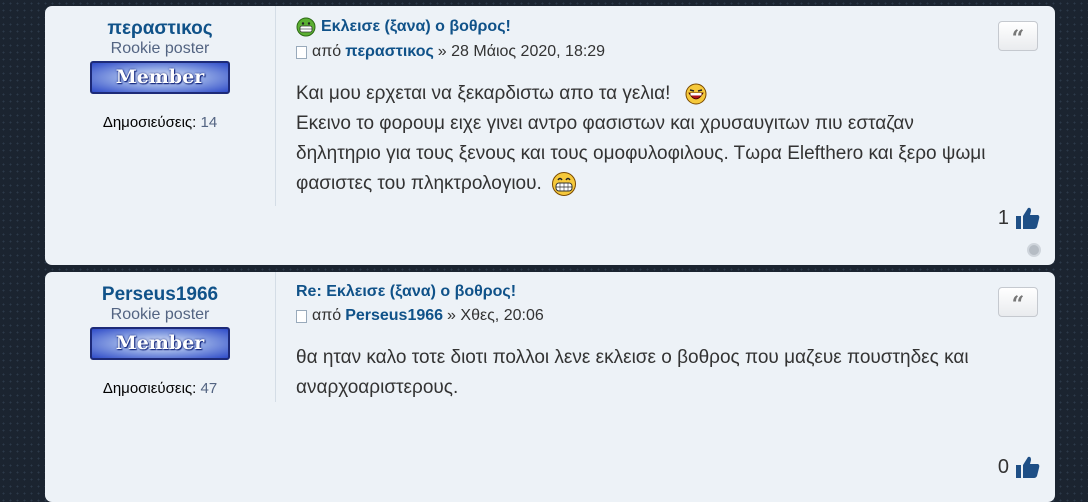  I want to click on posts-count-stat: Δημοσιεύσεις: 14, so click(160, 122).